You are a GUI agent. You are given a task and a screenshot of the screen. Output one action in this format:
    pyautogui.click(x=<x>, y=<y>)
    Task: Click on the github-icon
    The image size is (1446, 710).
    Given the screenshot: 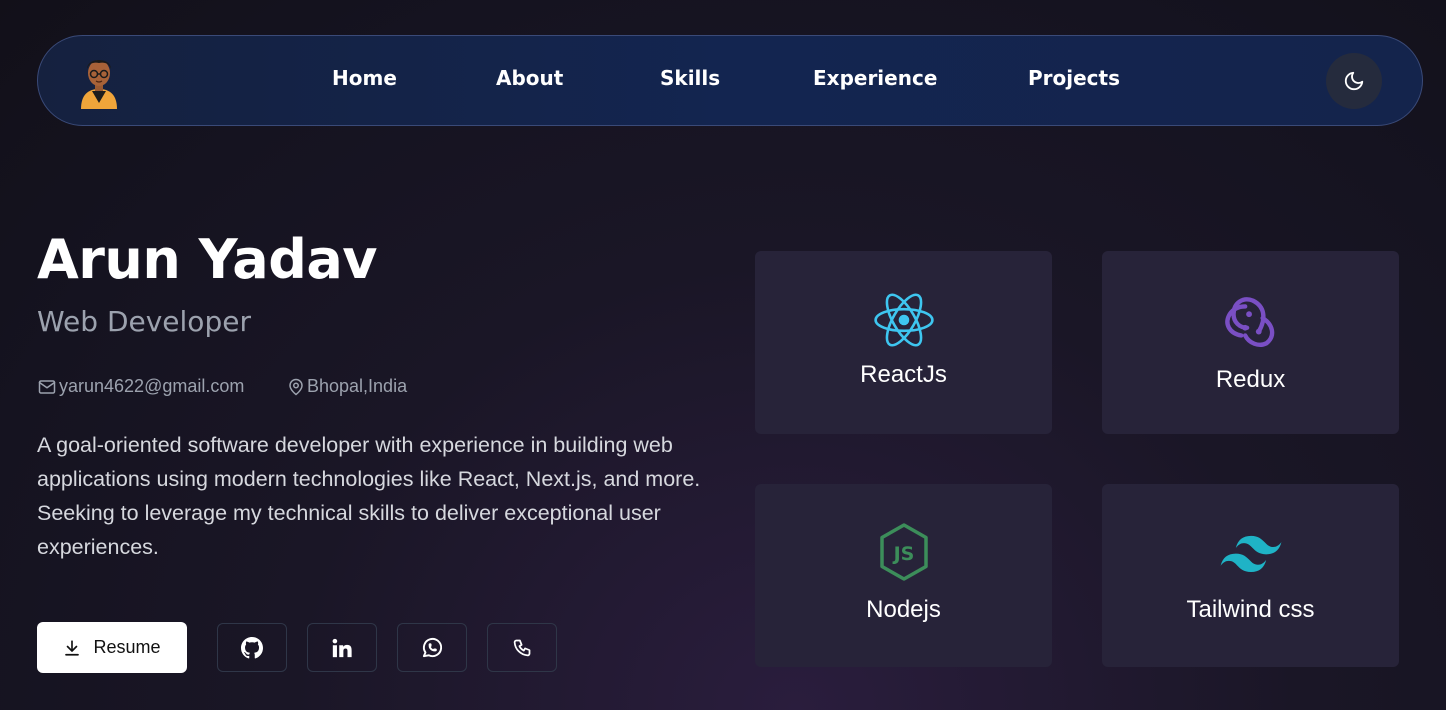 What is the action you would take?
    pyautogui.click(x=252, y=647)
    